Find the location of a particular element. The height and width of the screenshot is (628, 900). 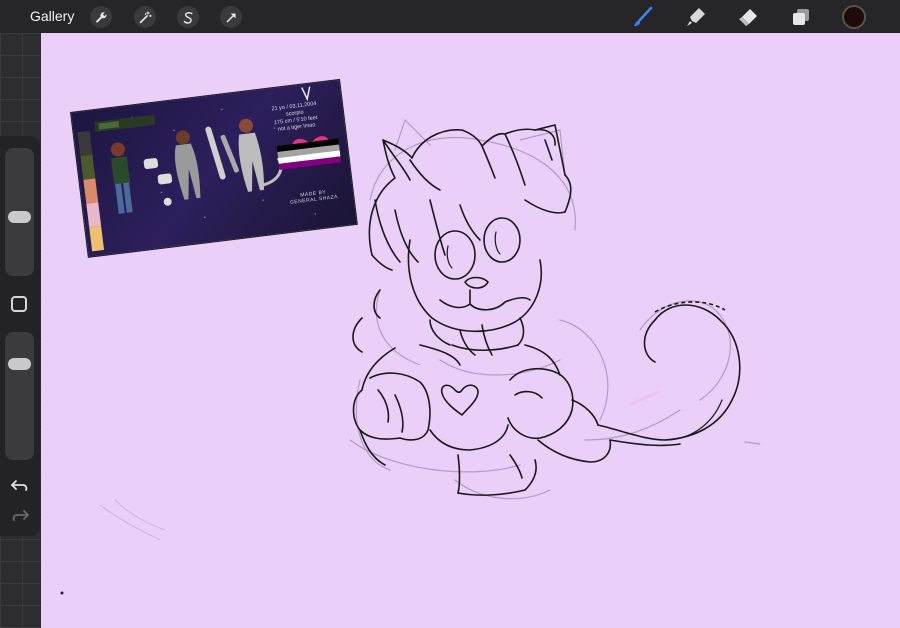

brush-icon is located at coordinates (643, 17).